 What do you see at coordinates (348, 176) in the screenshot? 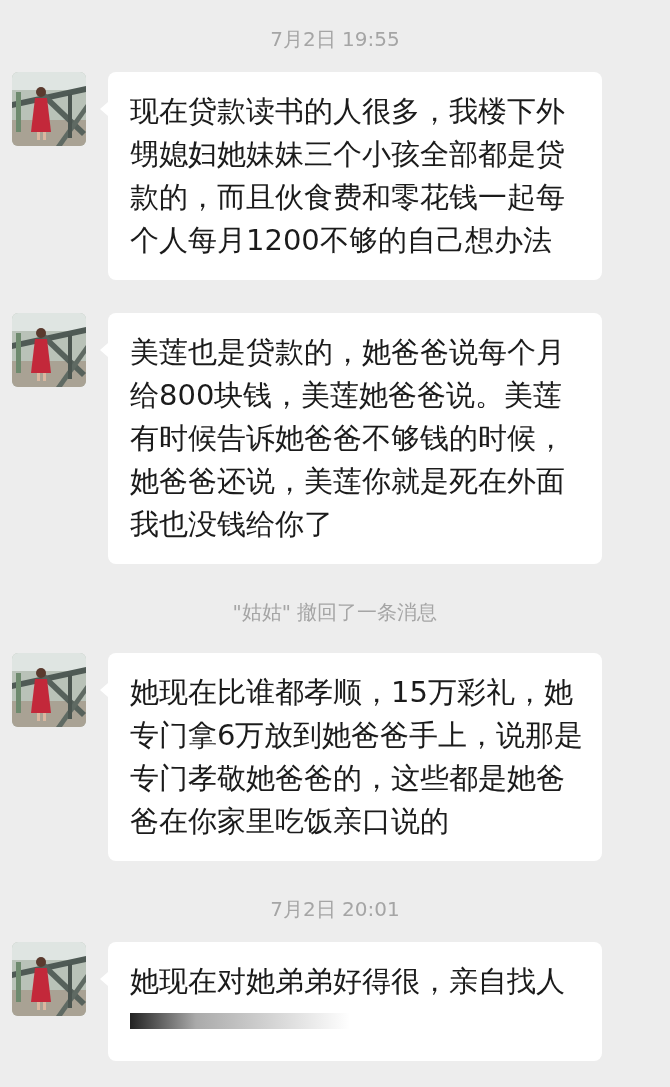
I see `message-text: 现在贷款读书的人很多，我楼下外甥媳妇她妹妹三个小孩全部都是贷款的，而且伙食费和零花钱一起每个人每月1200不够的自己想办法` at bounding box center [348, 176].